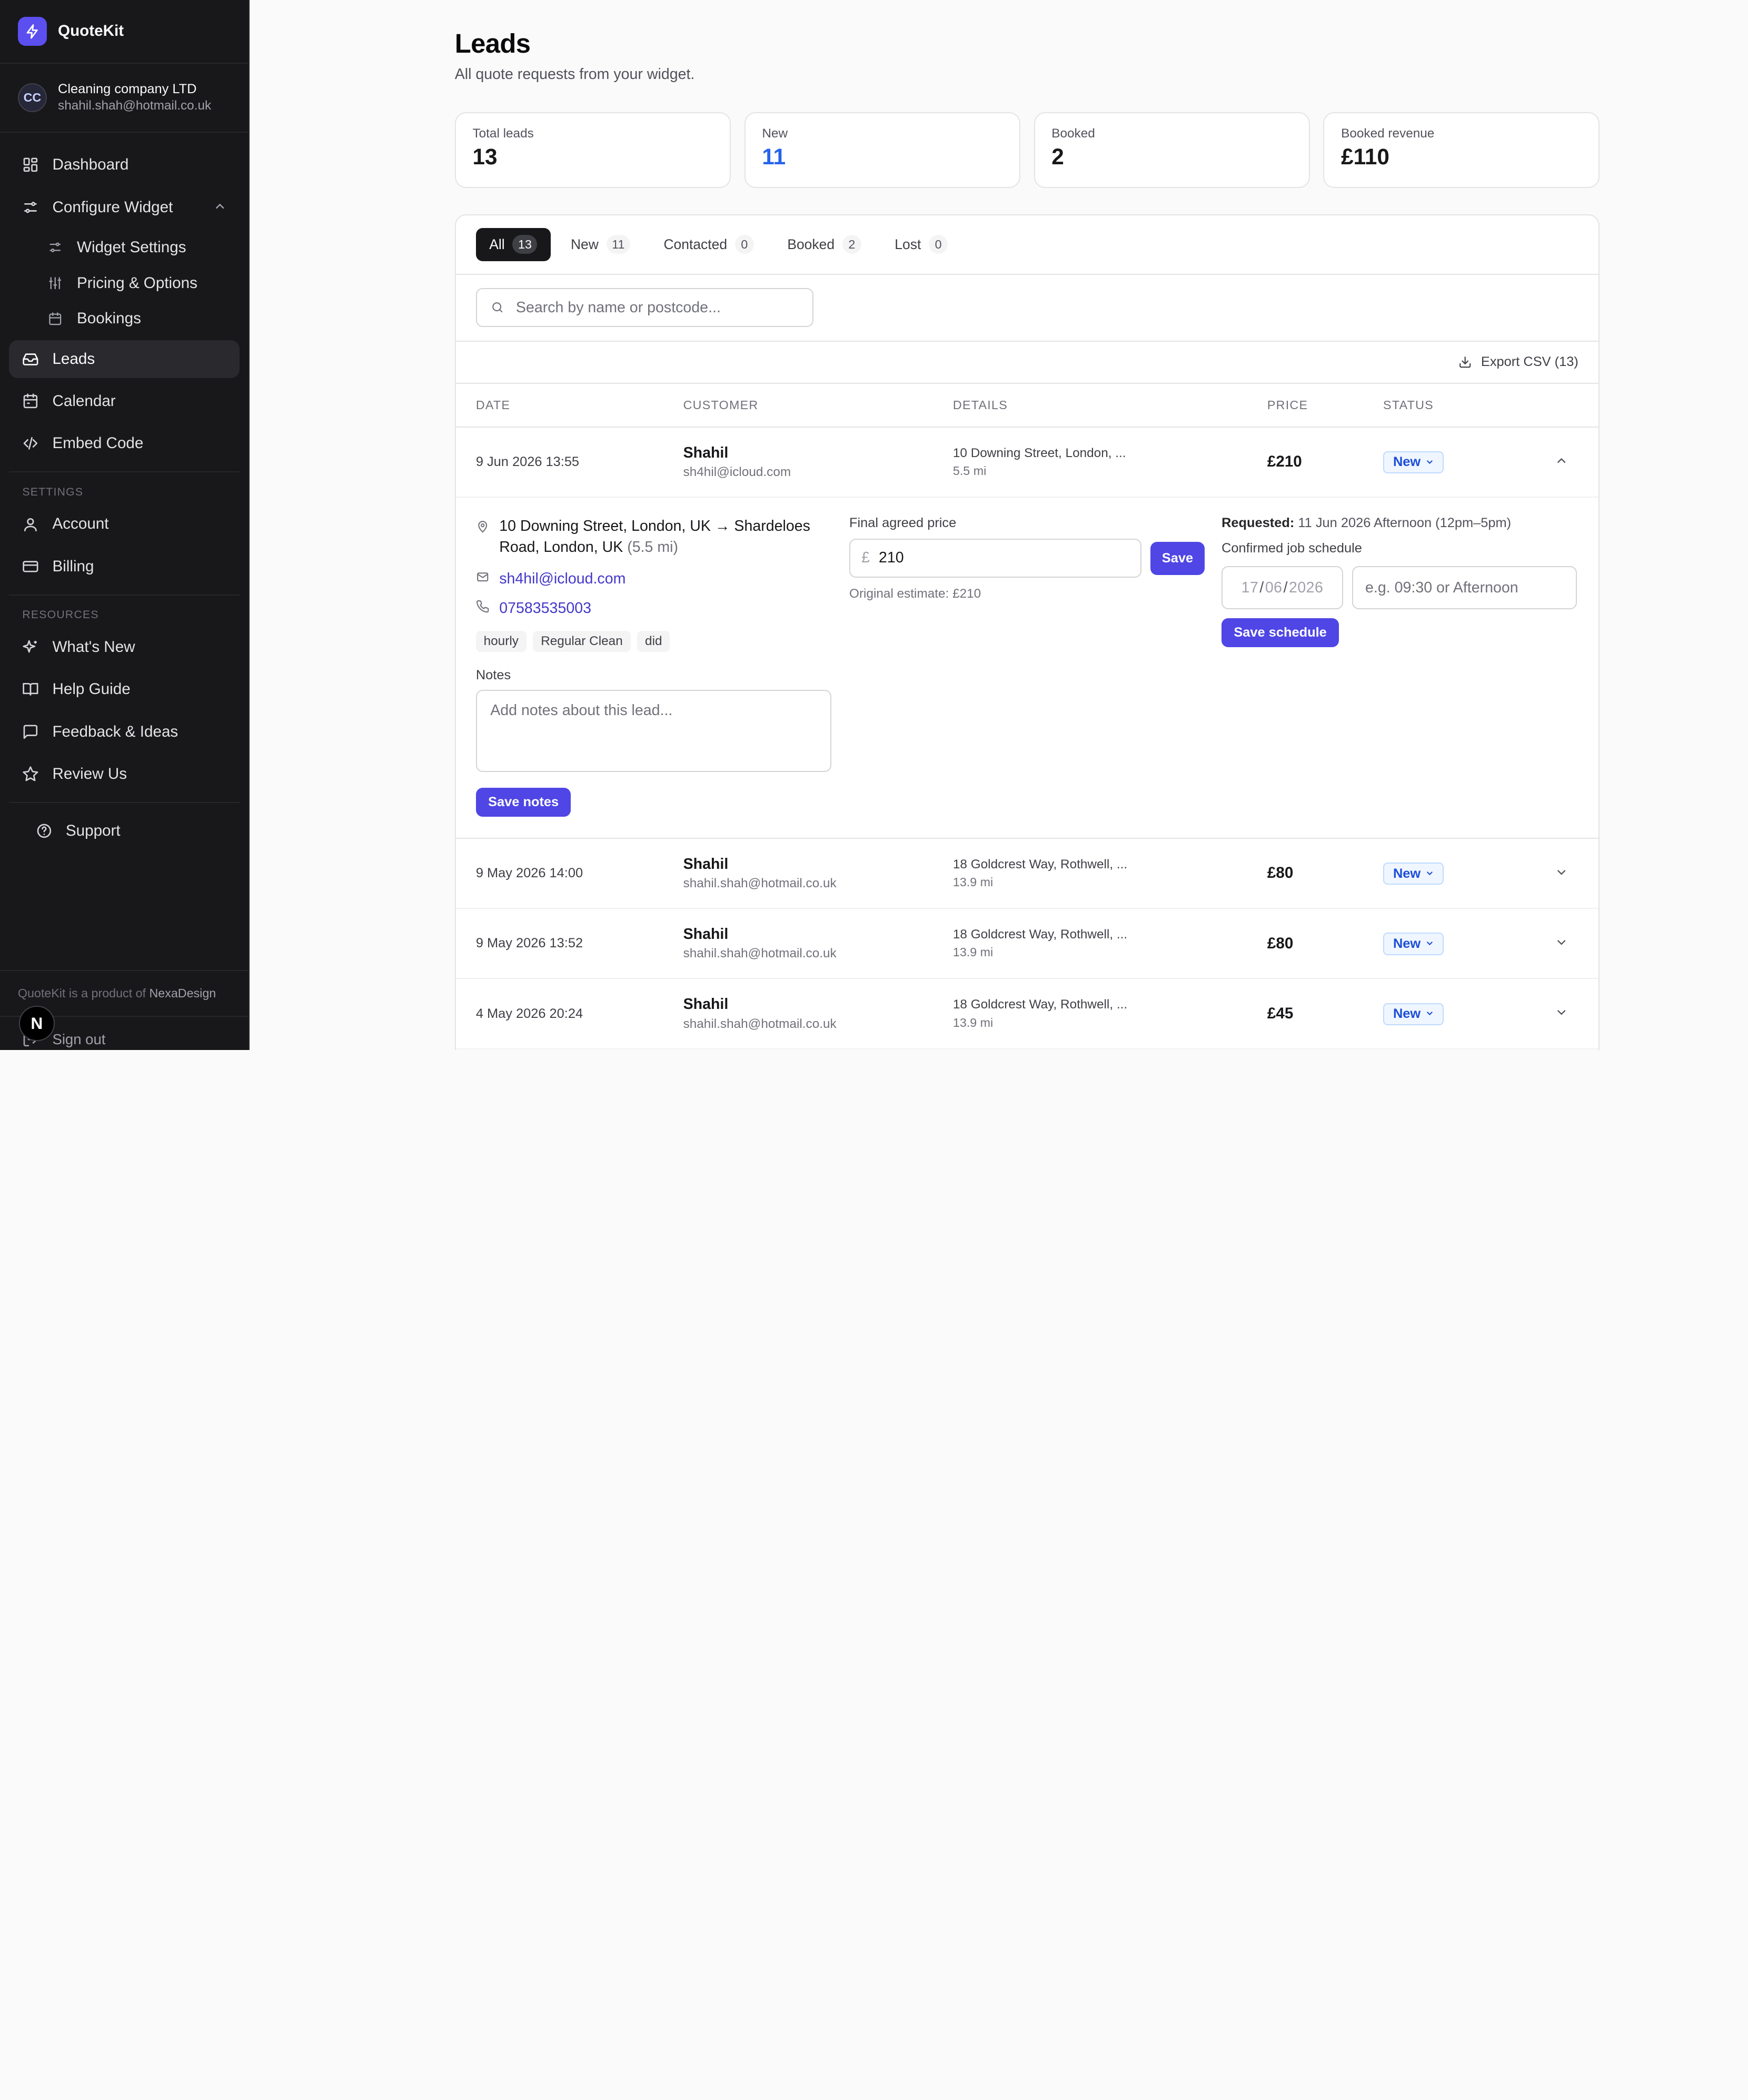  Describe the element at coordinates (1177, 559) in the screenshot. I see `save-price-button: Save` at that location.